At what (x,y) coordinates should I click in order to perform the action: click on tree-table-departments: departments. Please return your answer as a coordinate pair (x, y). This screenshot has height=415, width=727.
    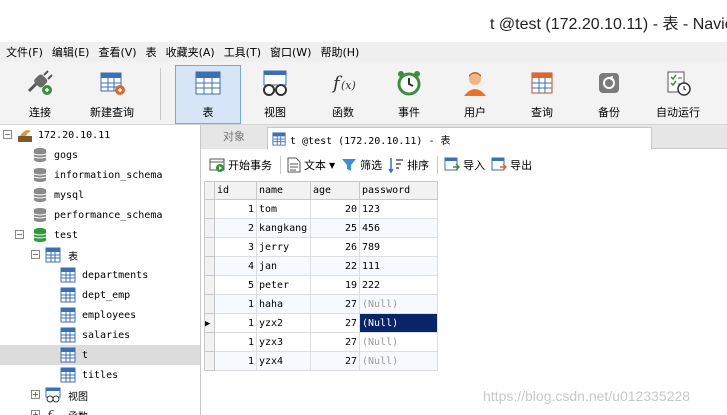
    Looking at the image, I should click on (100, 275).